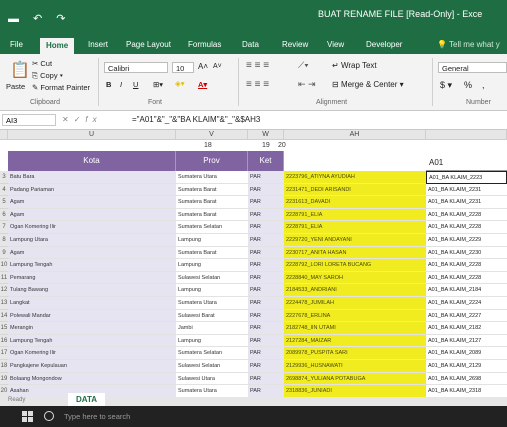  Describe the element at coordinates (4, 190) in the screenshot. I see `row-number: 4` at that location.